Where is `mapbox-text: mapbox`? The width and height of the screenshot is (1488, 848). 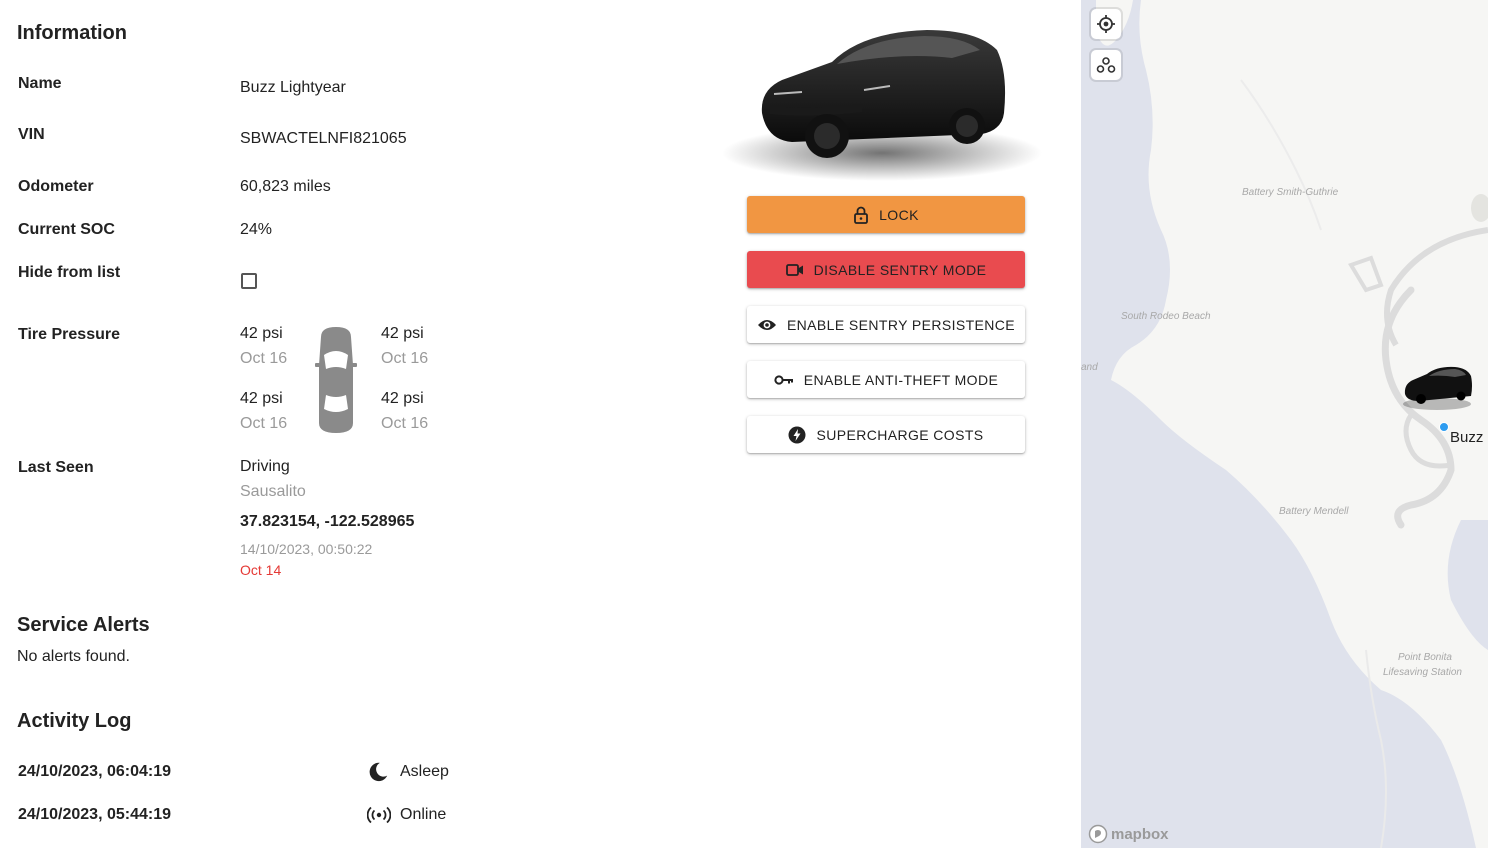
mapbox-text: mapbox is located at coordinates (1140, 834).